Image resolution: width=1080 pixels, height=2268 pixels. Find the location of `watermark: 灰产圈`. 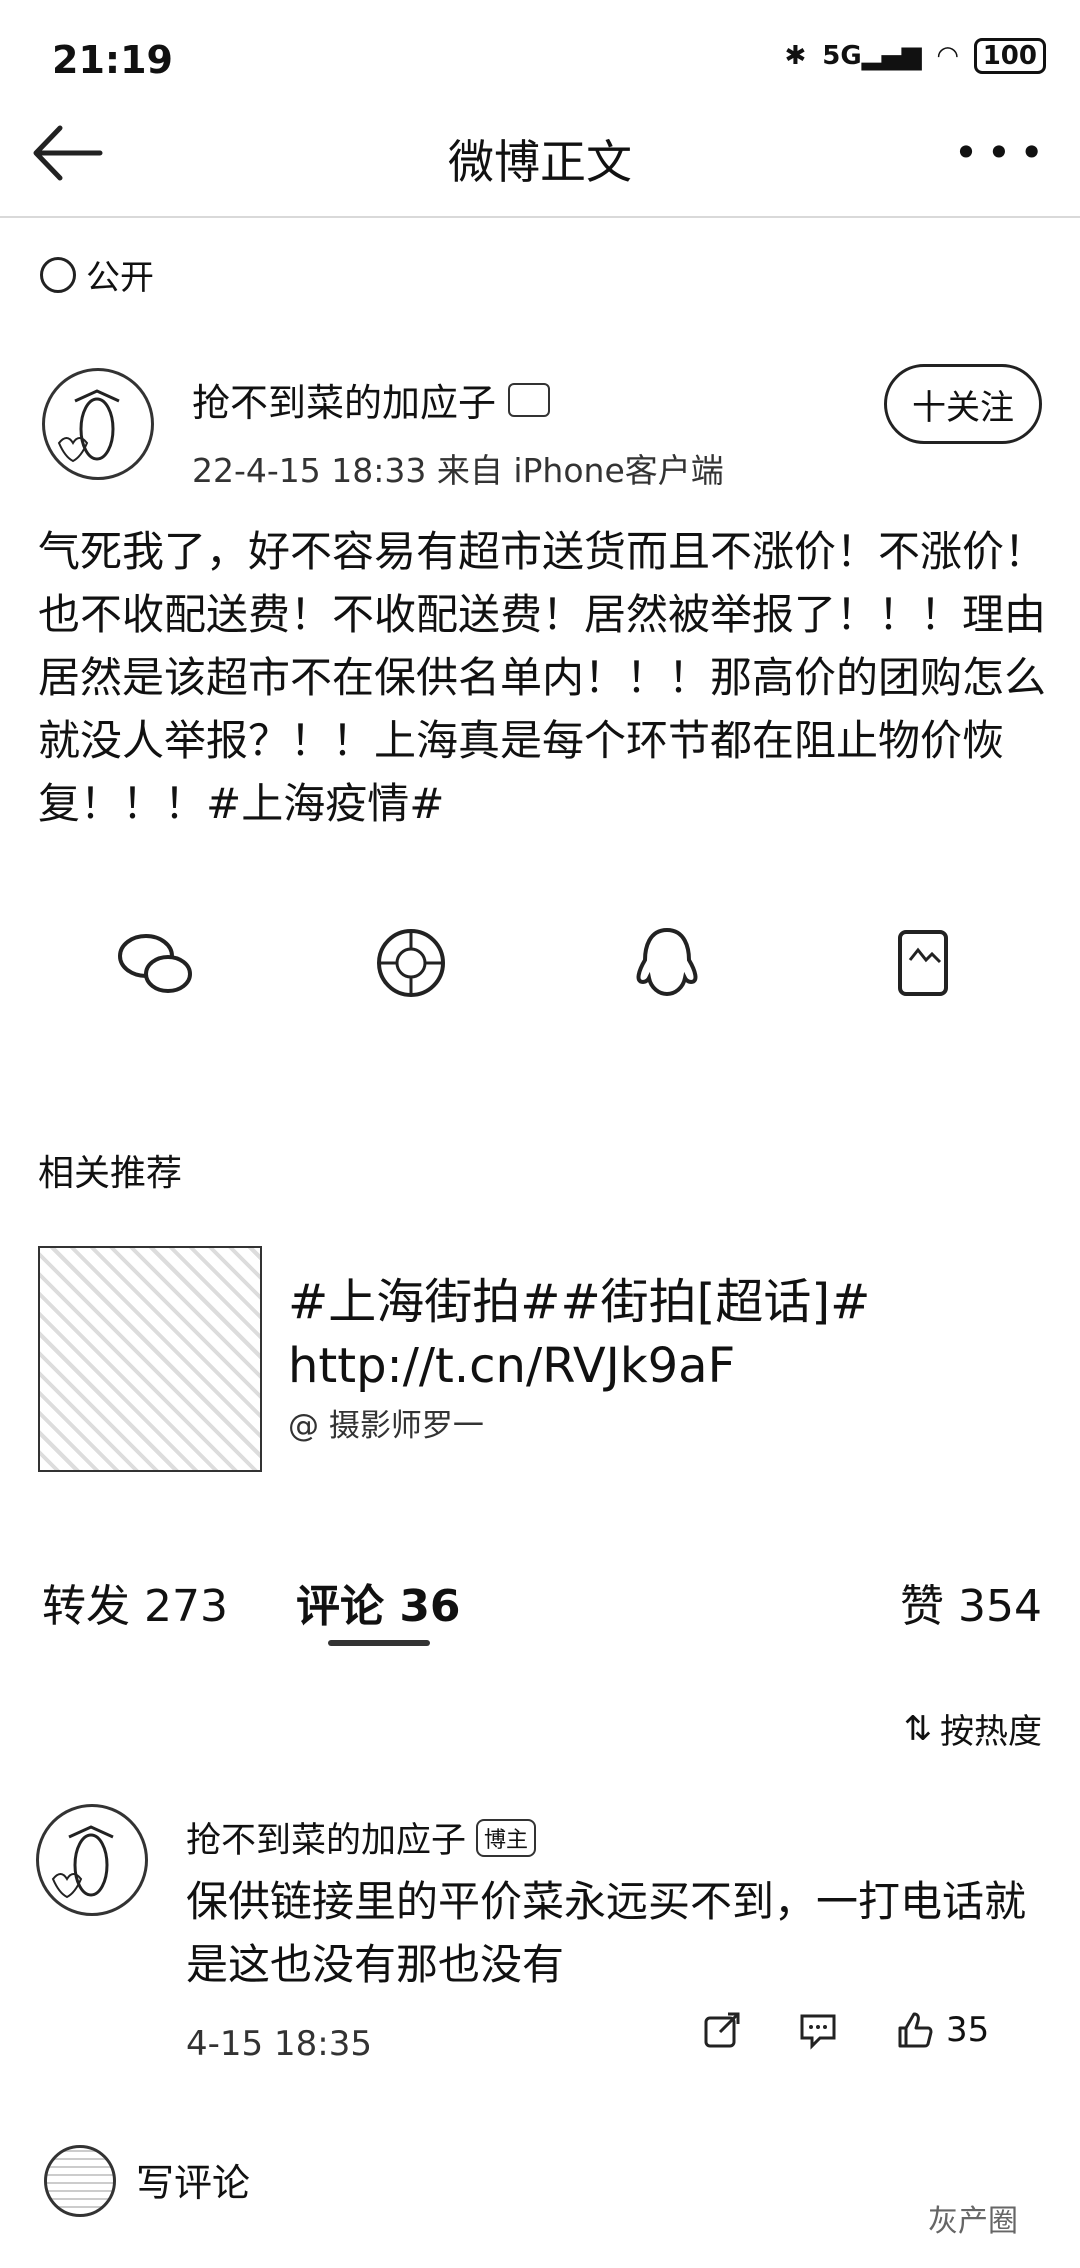

watermark: 灰产圈 is located at coordinates (973, 2221).